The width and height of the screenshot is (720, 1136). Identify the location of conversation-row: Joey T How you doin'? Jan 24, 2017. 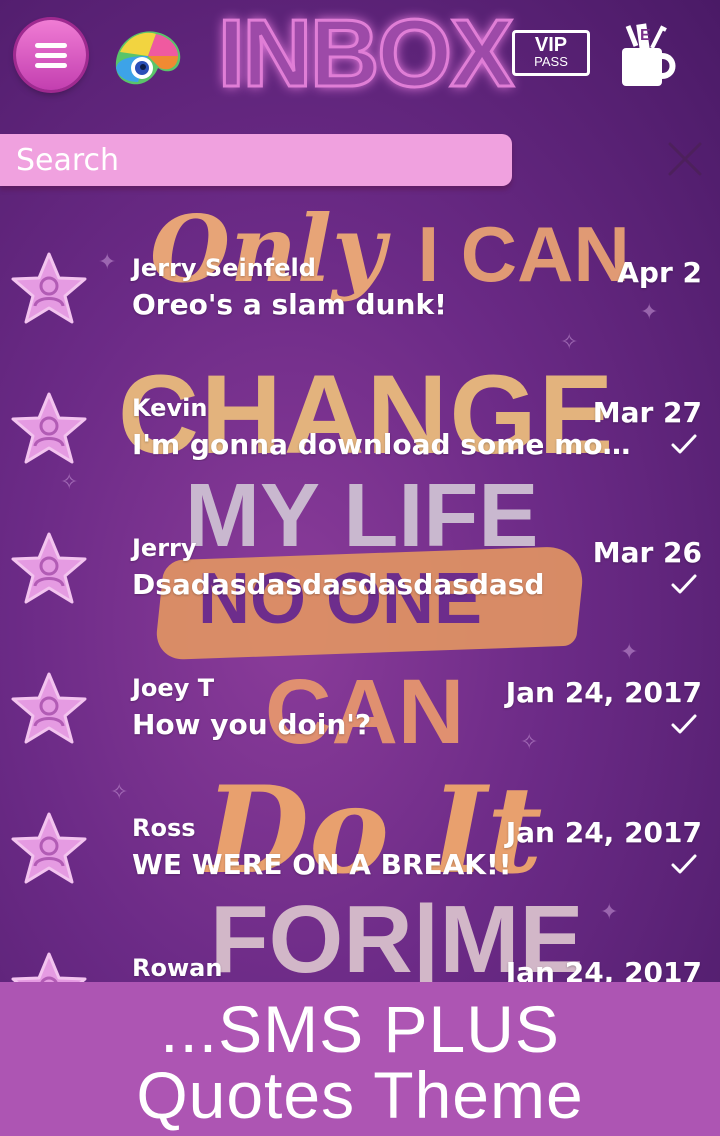
(360, 720).